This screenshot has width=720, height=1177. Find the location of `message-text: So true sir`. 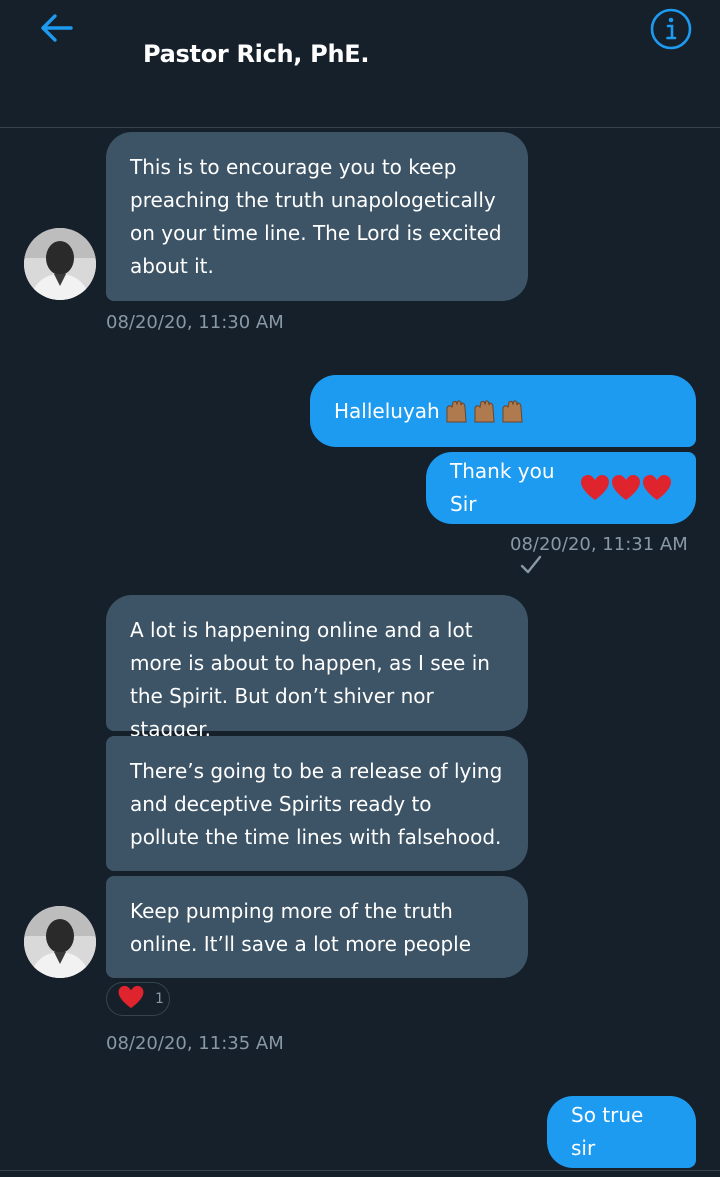

message-text: So true sir is located at coordinates (607, 1131).